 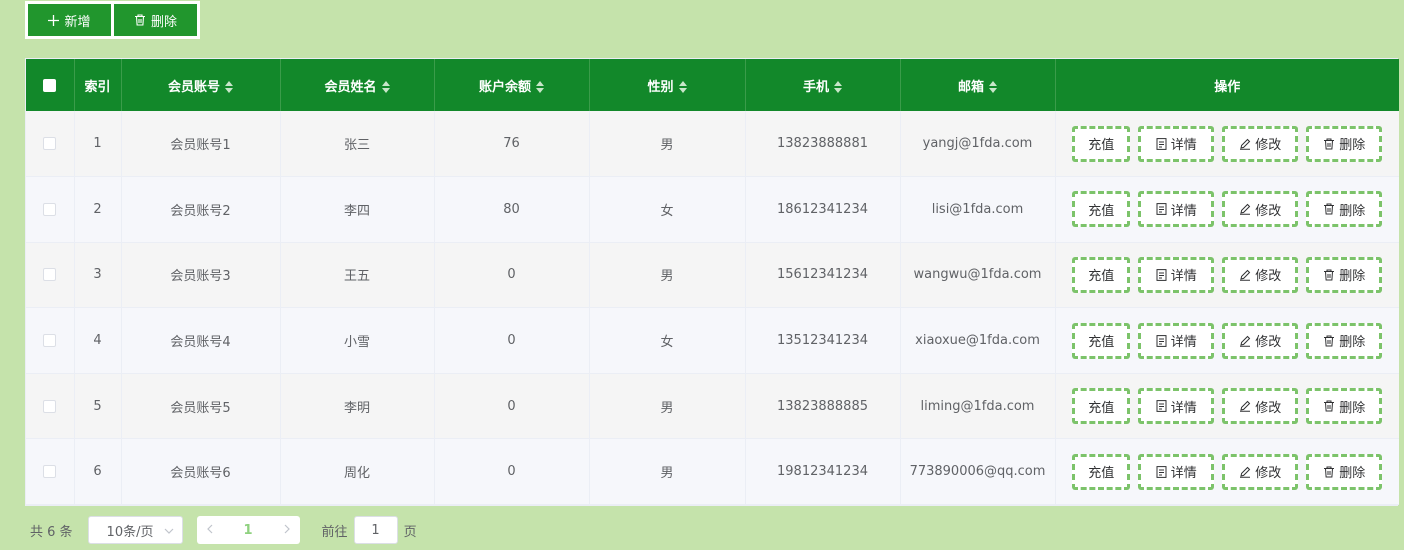 I want to click on page-unit-label: 页, so click(x=410, y=532).